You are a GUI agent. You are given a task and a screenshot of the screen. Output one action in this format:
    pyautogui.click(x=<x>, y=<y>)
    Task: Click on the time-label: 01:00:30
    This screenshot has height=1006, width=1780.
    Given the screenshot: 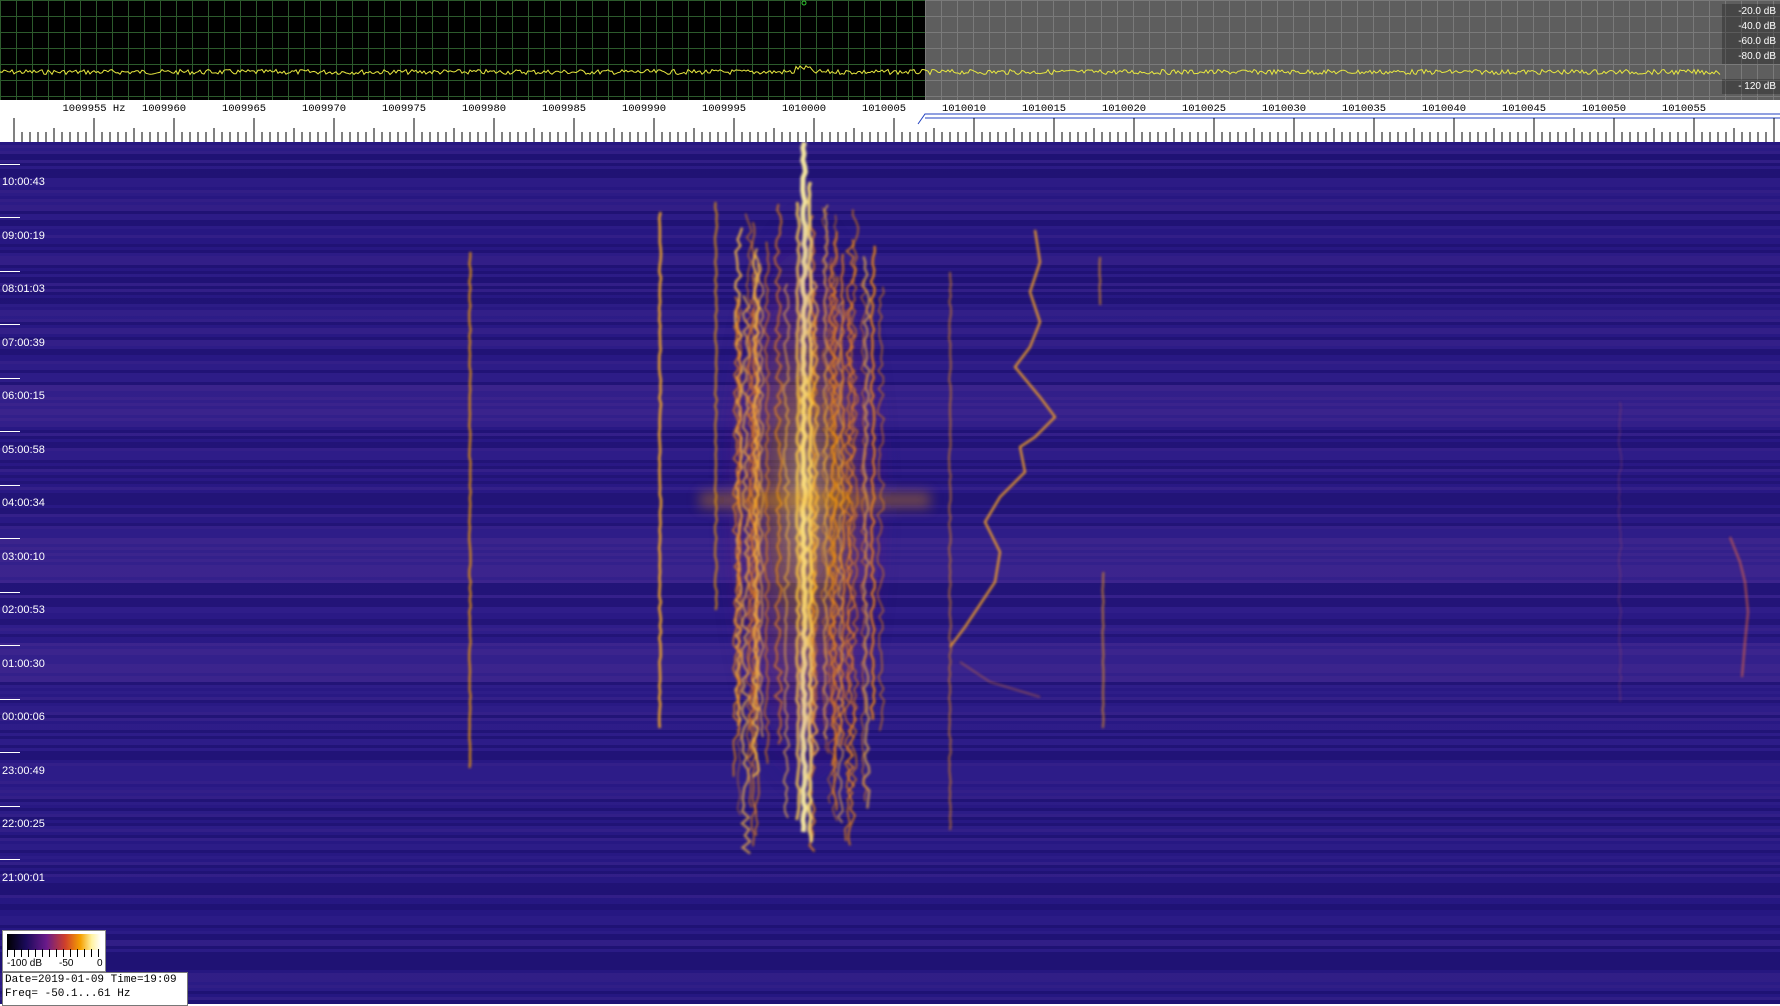 What is the action you would take?
    pyautogui.click(x=23, y=664)
    